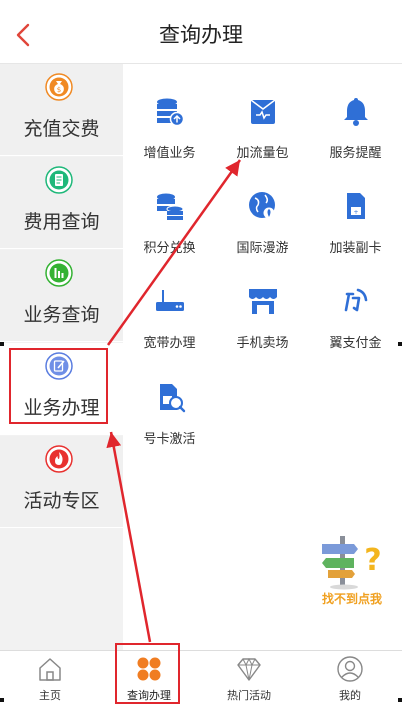  I want to click on tab-label: 主页, so click(50, 695).